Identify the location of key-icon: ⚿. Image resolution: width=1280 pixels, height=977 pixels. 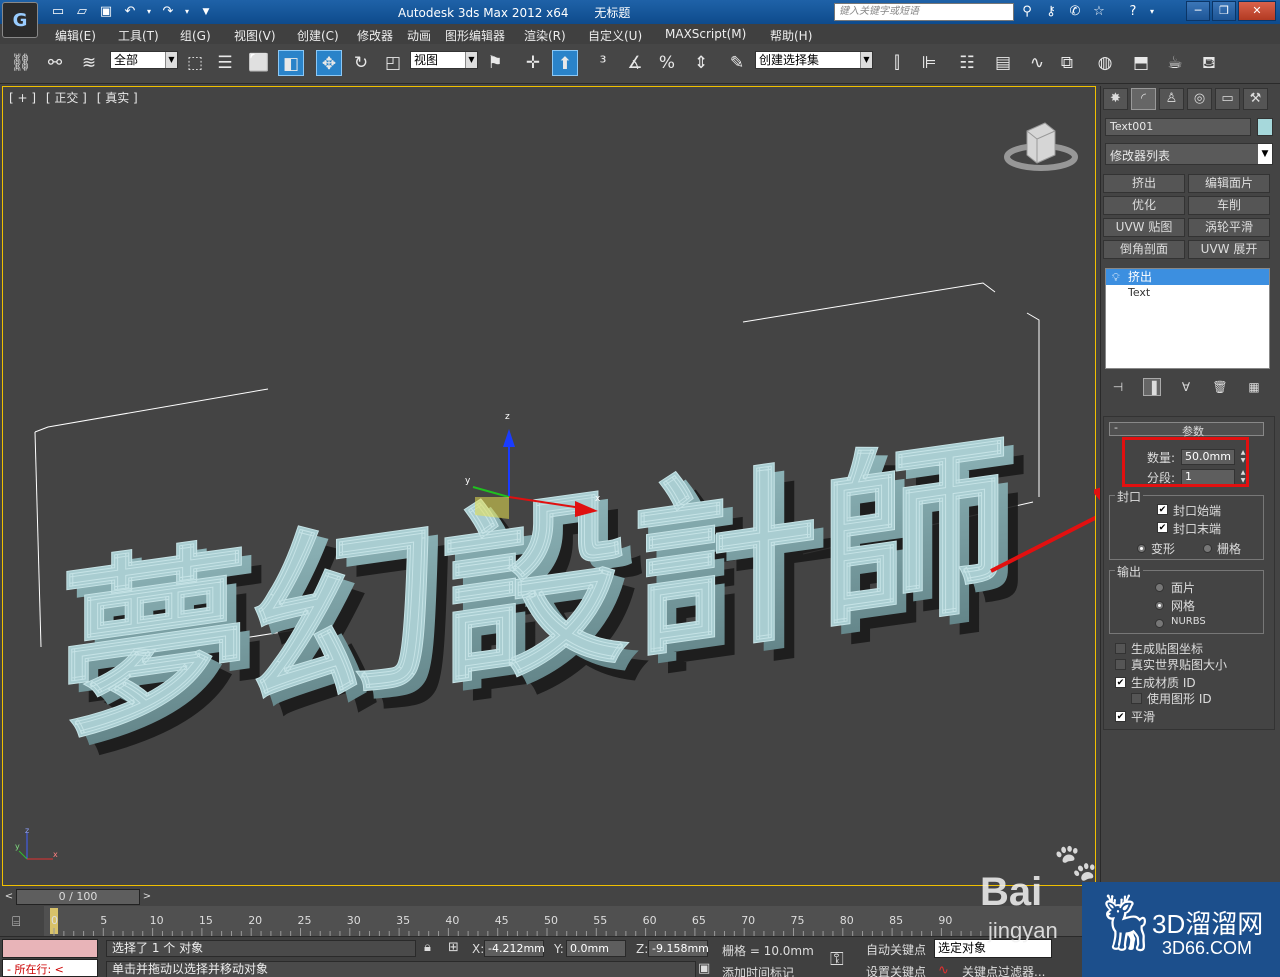
(837, 959).